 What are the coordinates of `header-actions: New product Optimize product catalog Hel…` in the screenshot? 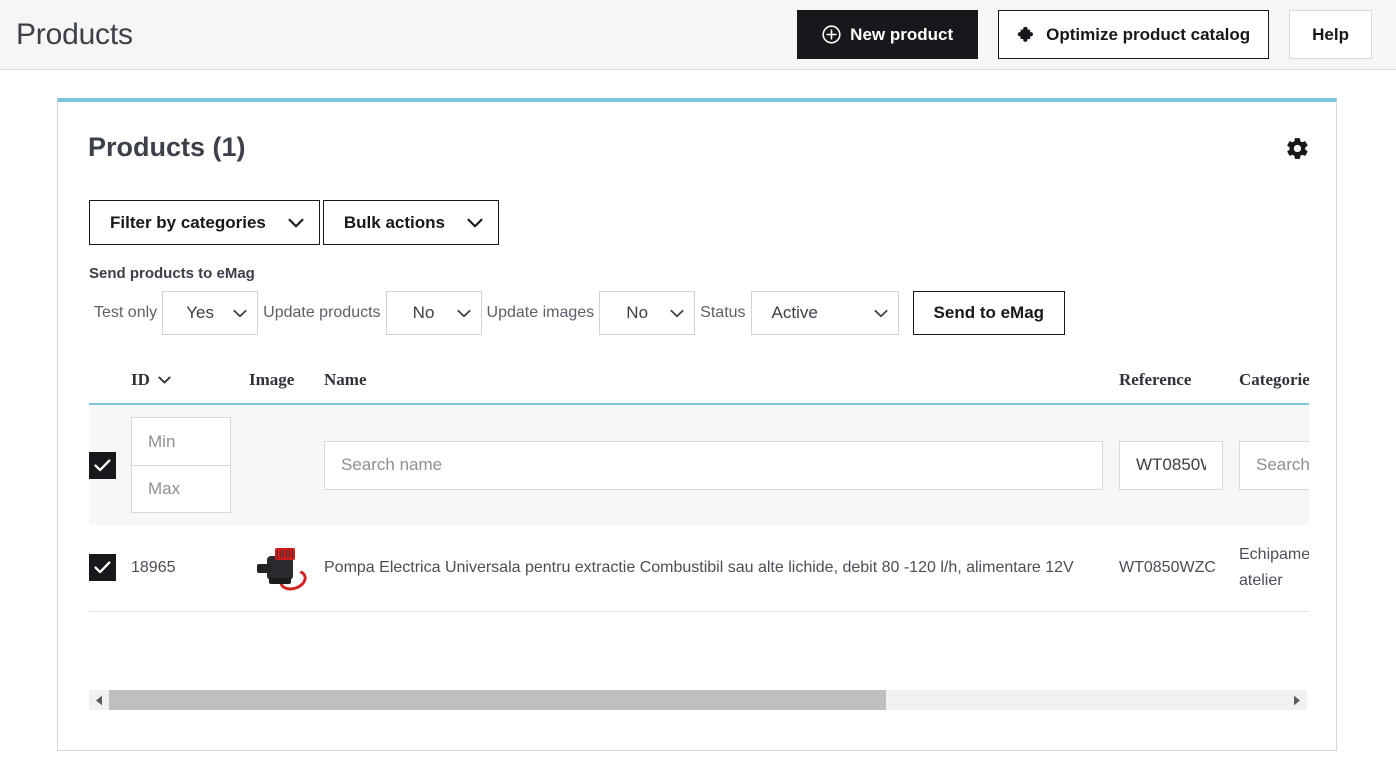 It's located at (1084, 34).